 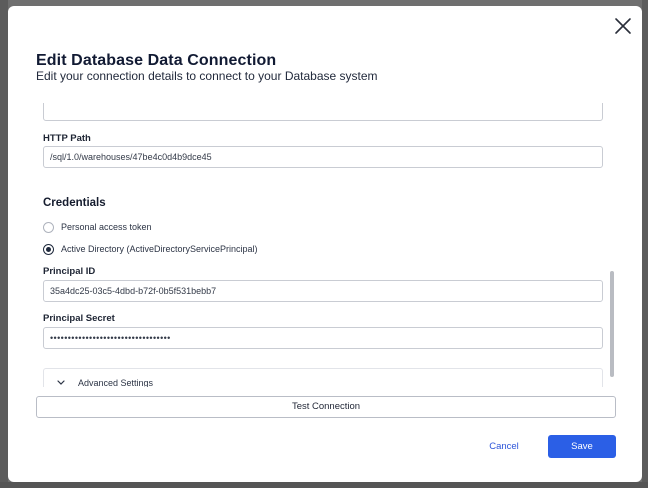 I want to click on close-button, so click(x=623, y=26).